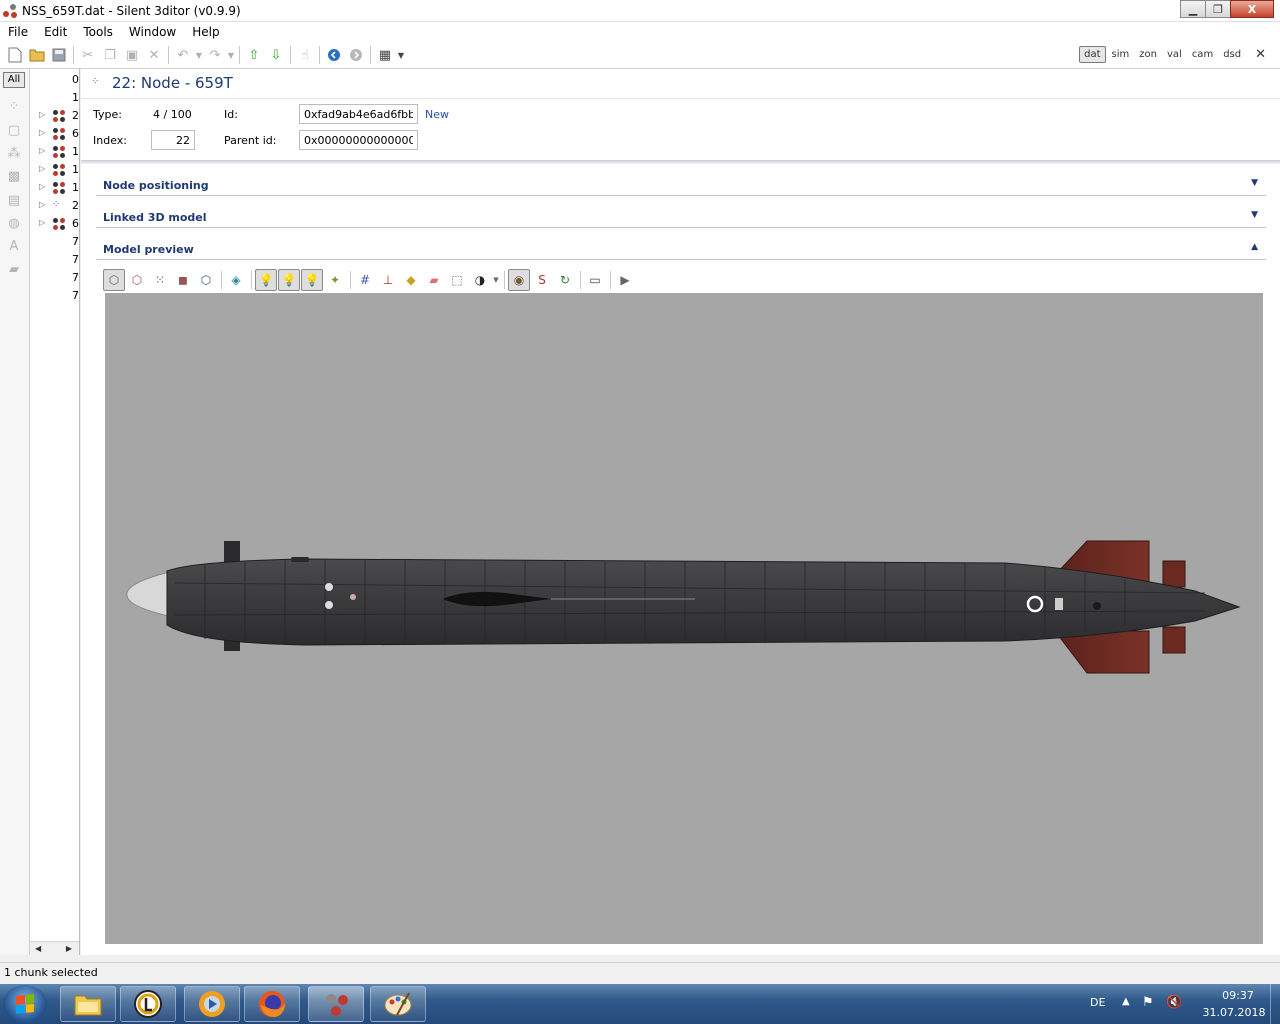 Image resolution: width=1280 pixels, height=1024 pixels. What do you see at coordinates (14, 131) in the screenshot?
I see `filter-model-icon: ▢` at bounding box center [14, 131].